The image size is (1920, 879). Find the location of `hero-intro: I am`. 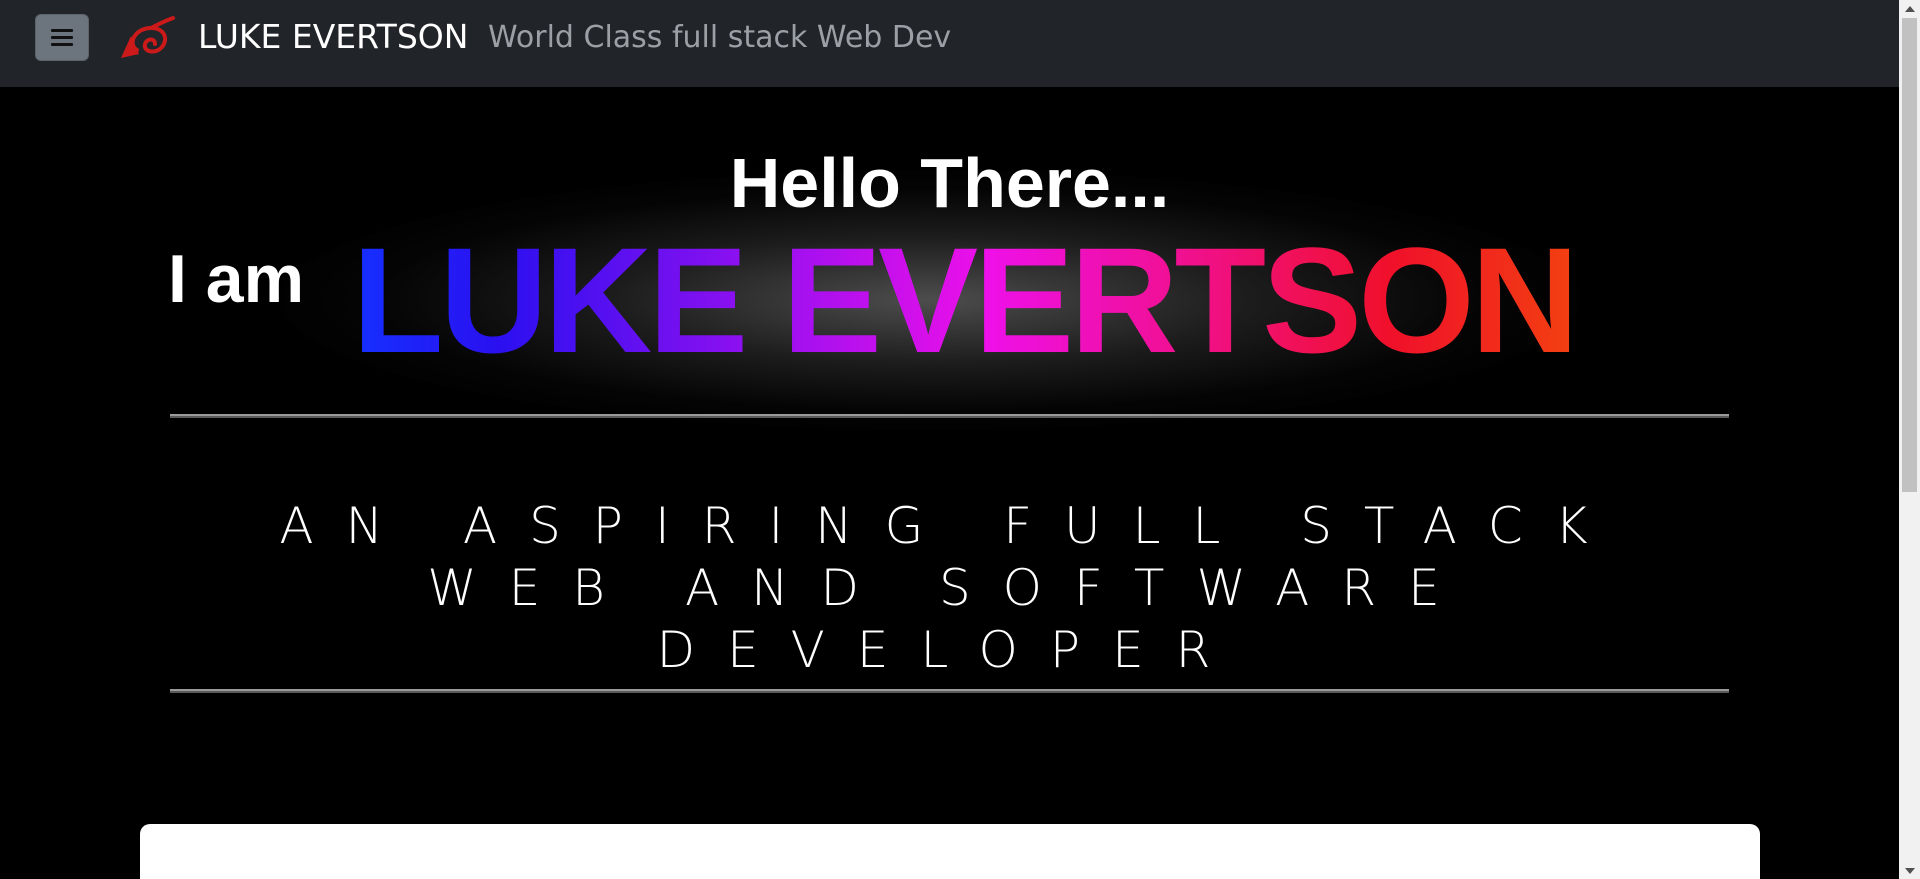

hero-intro: I am is located at coordinates (236, 279).